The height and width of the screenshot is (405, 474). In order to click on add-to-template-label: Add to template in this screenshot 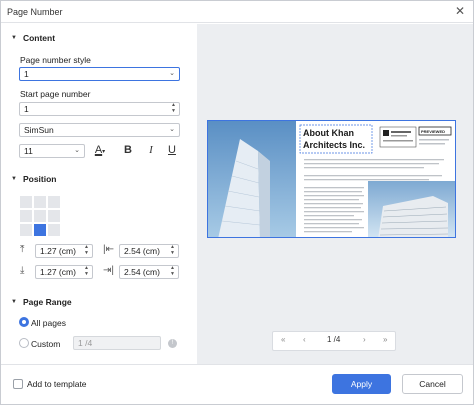, I will do `click(57, 384)`.